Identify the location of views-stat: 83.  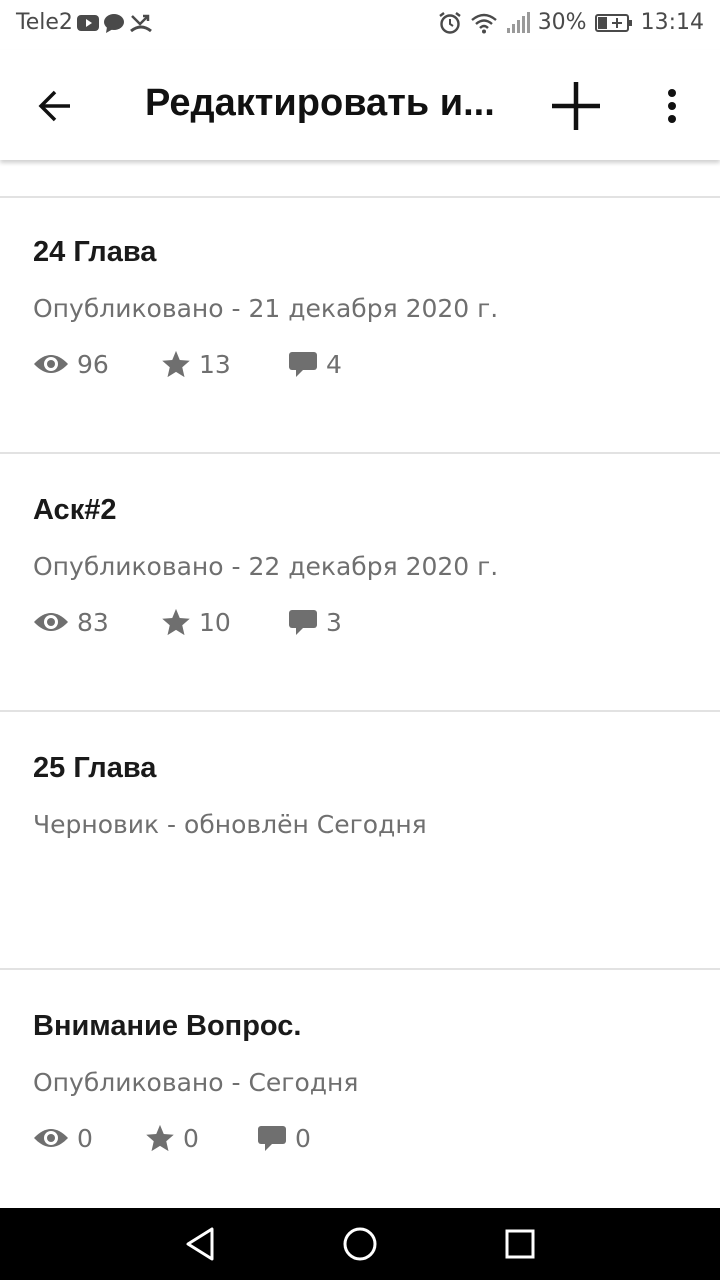
(97, 622).